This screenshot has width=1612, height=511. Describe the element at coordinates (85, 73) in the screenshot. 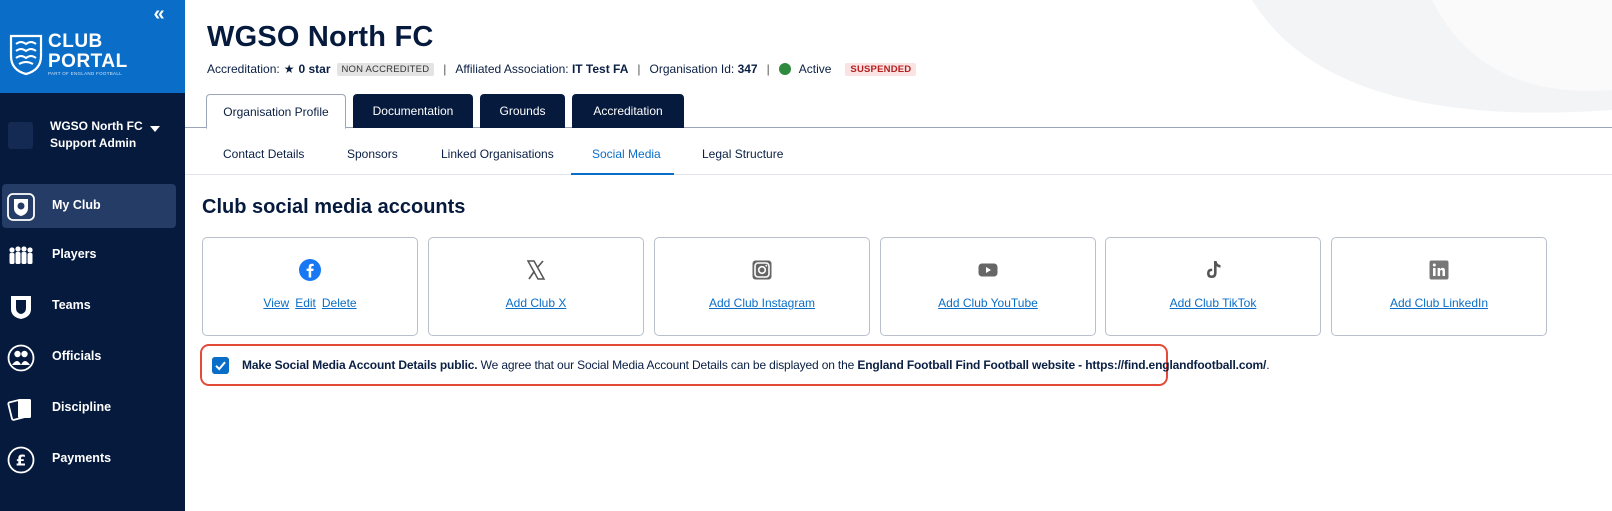

I see `brand-tagline: PART OF ENGLAND FOOTBALL` at that location.